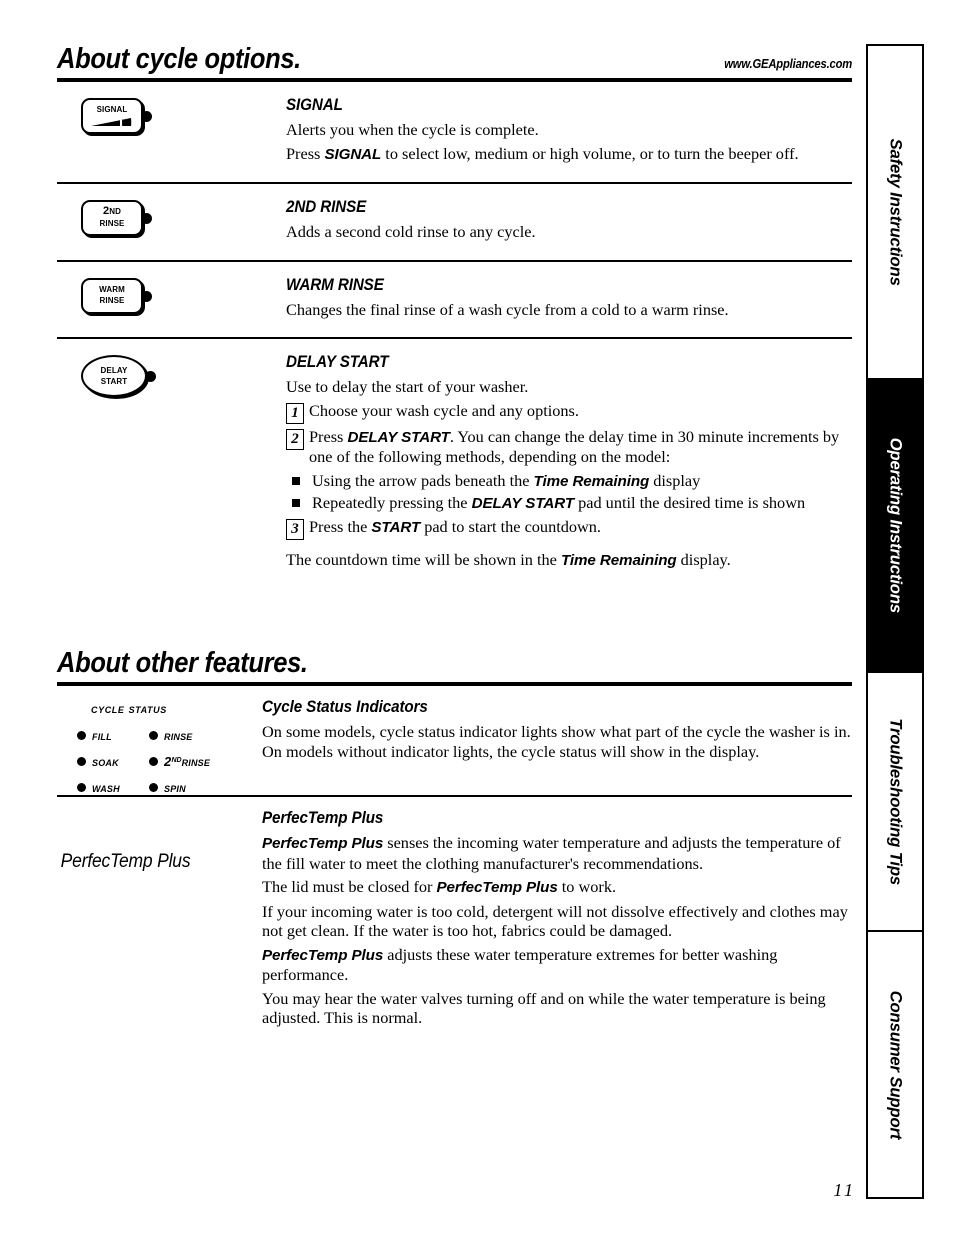 This screenshot has height=1235, width=954. Describe the element at coordinates (314, 105) in the screenshot. I see `signal-heading: SIGNAL` at that location.